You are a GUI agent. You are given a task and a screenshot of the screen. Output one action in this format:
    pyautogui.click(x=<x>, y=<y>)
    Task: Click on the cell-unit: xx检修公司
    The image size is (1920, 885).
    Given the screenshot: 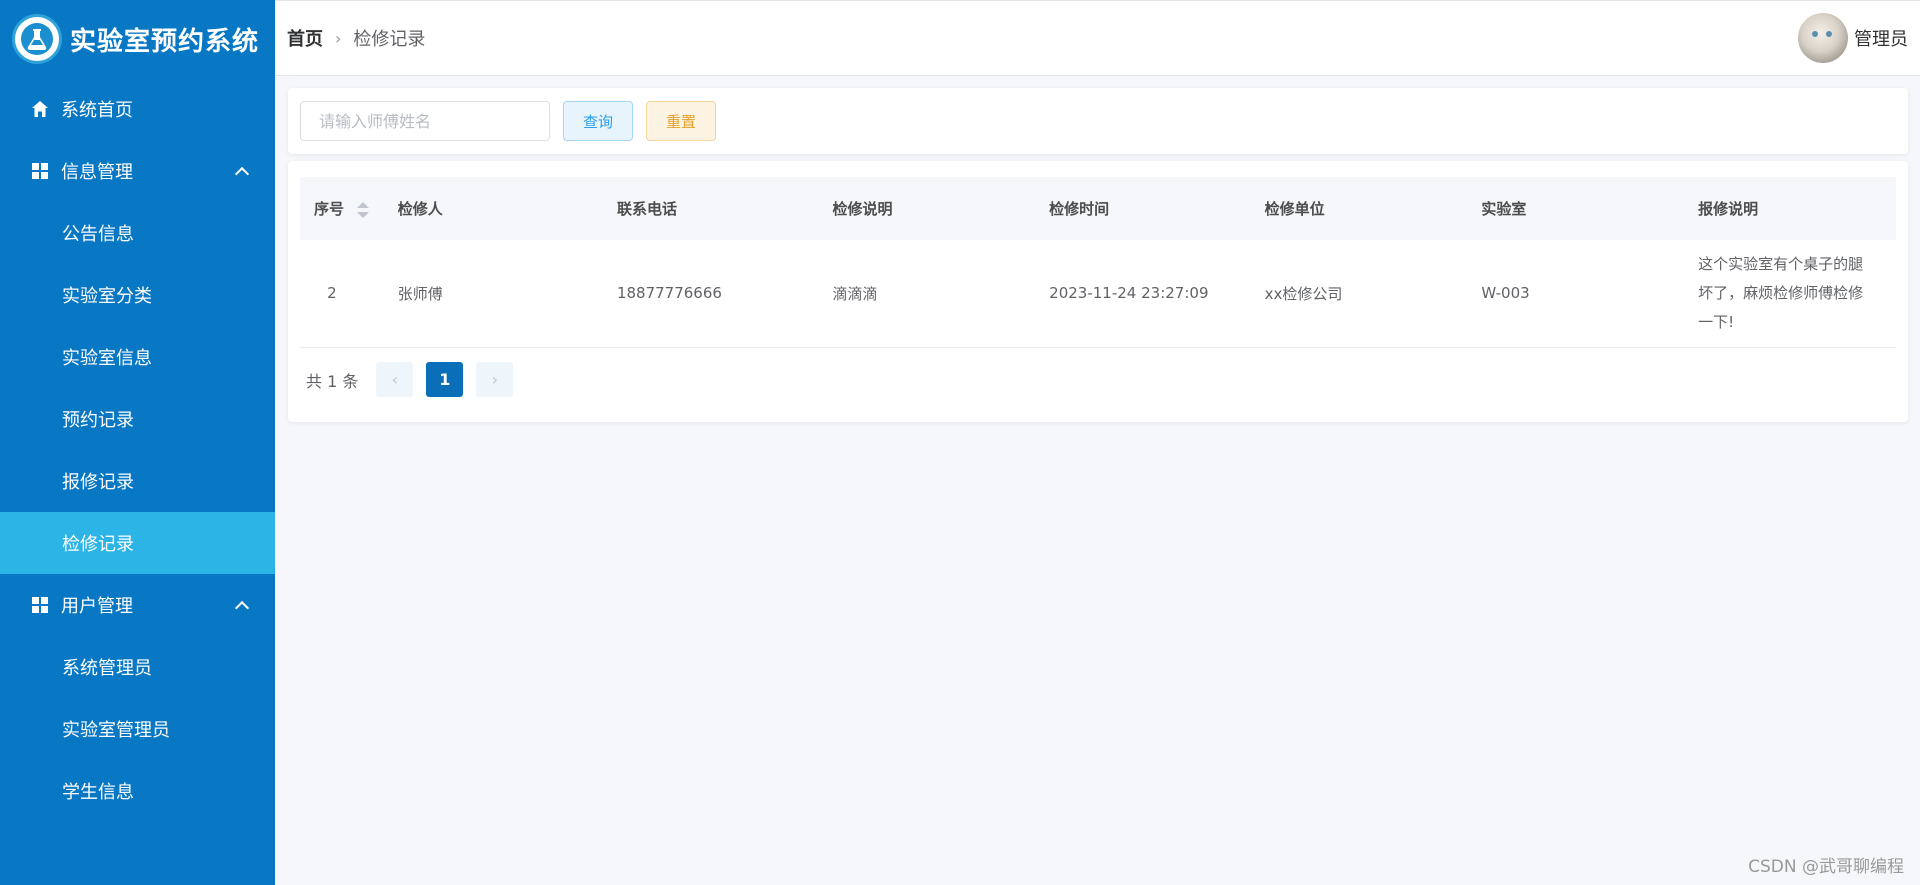 What is the action you would take?
    pyautogui.click(x=1303, y=293)
    